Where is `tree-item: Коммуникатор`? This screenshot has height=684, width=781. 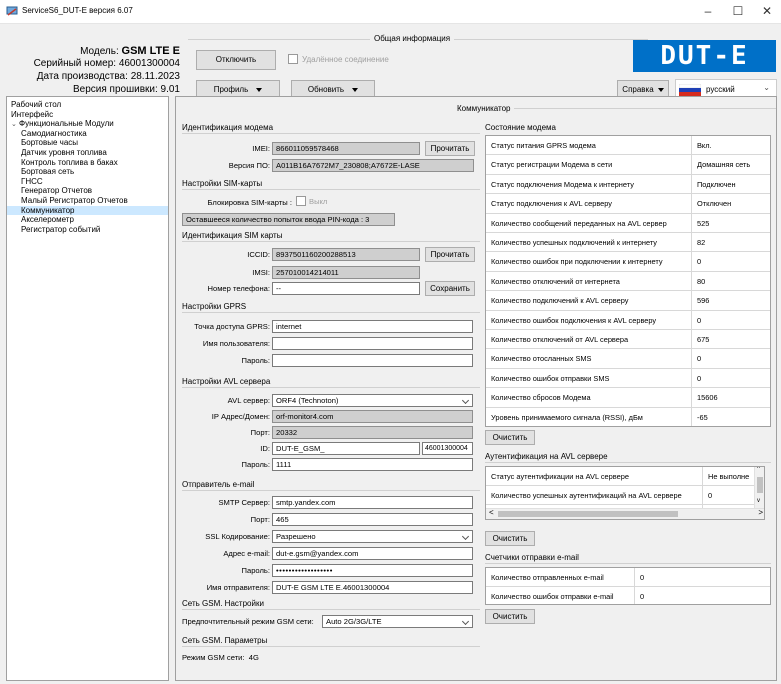 tree-item: Коммуникатор is located at coordinates (87, 210).